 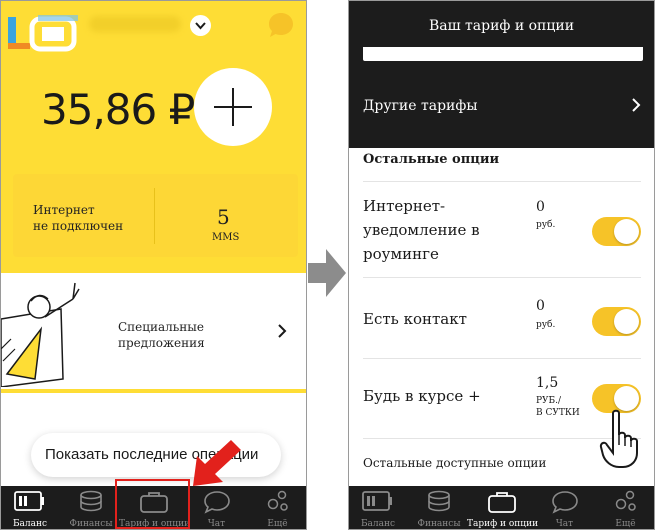 What do you see at coordinates (226, 237) in the screenshot?
I see `mms-label: MMS` at bounding box center [226, 237].